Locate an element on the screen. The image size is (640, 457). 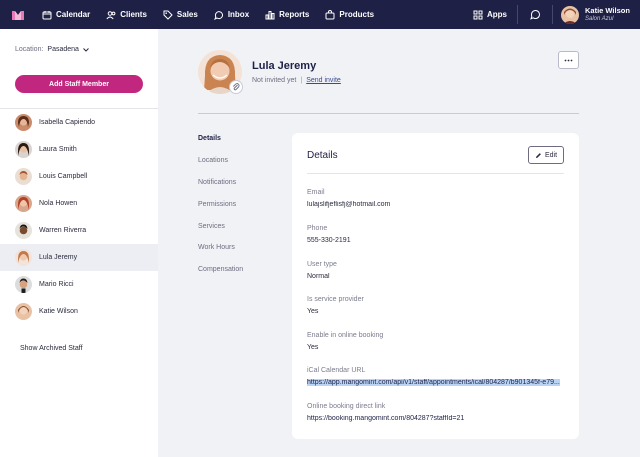
add-staff-member-button: Add Staff Member is located at coordinates (79, 84).